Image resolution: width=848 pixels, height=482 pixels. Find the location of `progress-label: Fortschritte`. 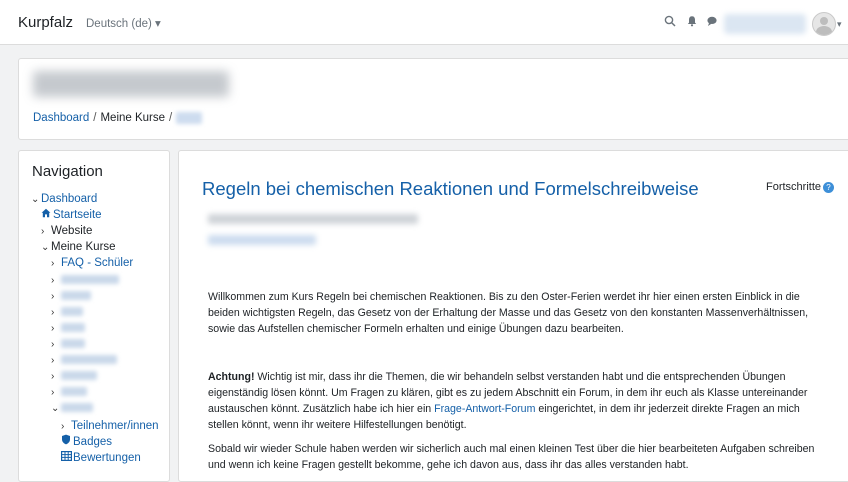

progress-label: Fortschritte is located at coordinates (794, 187).